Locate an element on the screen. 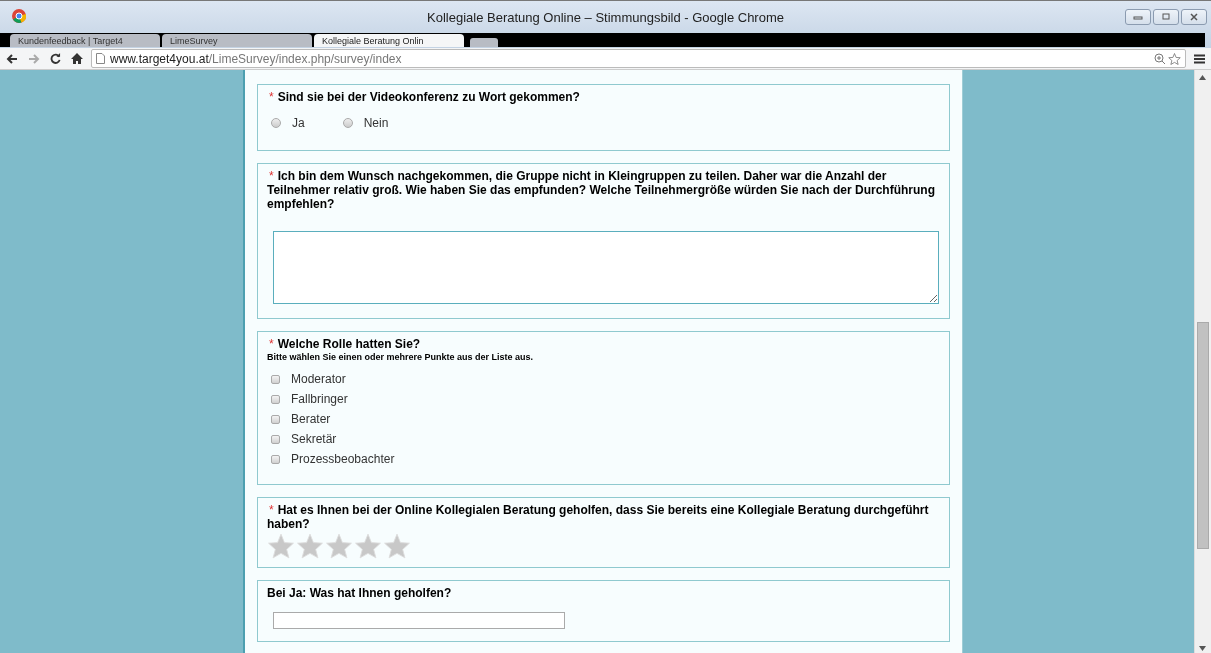  question-text: * Sind sie bei der Videokonferenz zu Wort gekommen? is located at coordinates (424, 97).